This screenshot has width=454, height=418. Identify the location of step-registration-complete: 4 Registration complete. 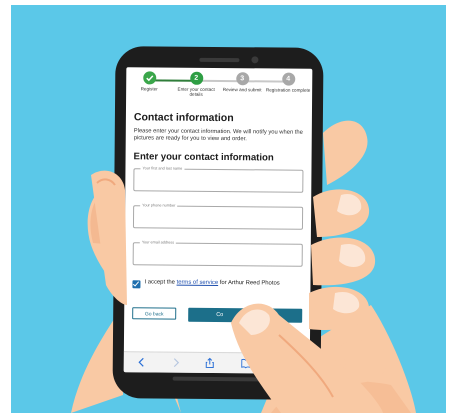
(288, 82).